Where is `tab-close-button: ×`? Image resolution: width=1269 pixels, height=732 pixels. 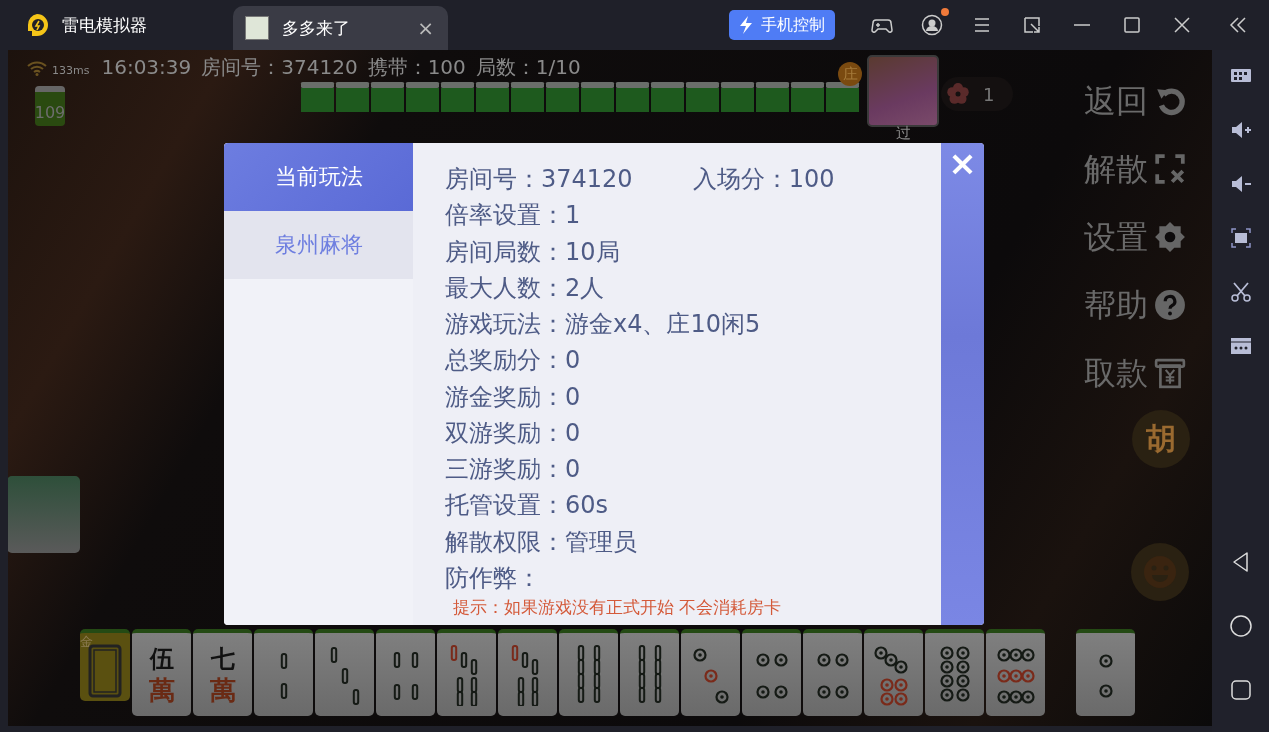
tab-close-button: × is located at coordinates (425, 28).